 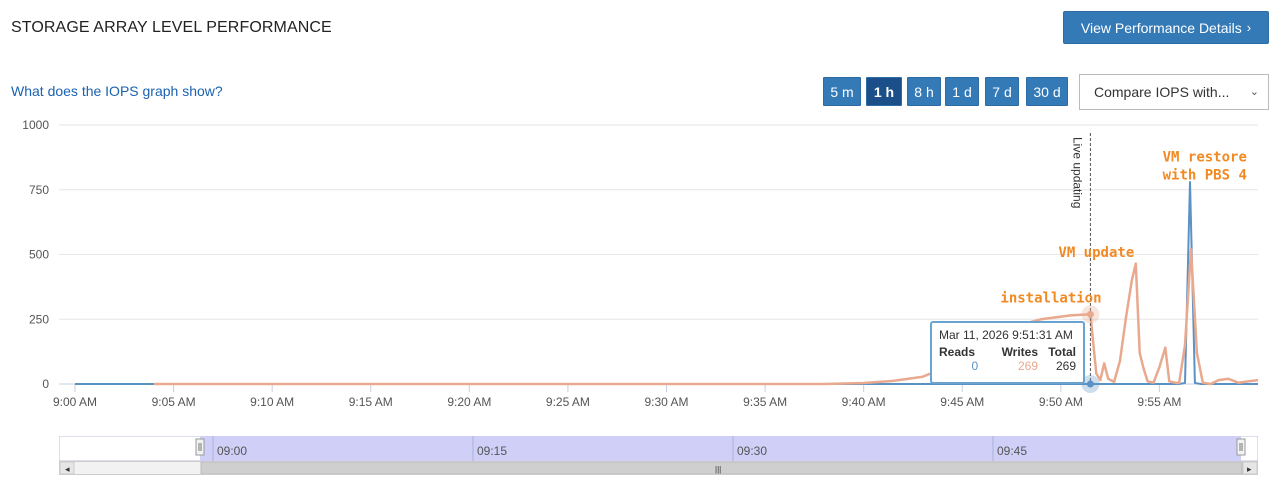 I want to click on tooltip-header-total: Total, so click(x=1062, y=352).